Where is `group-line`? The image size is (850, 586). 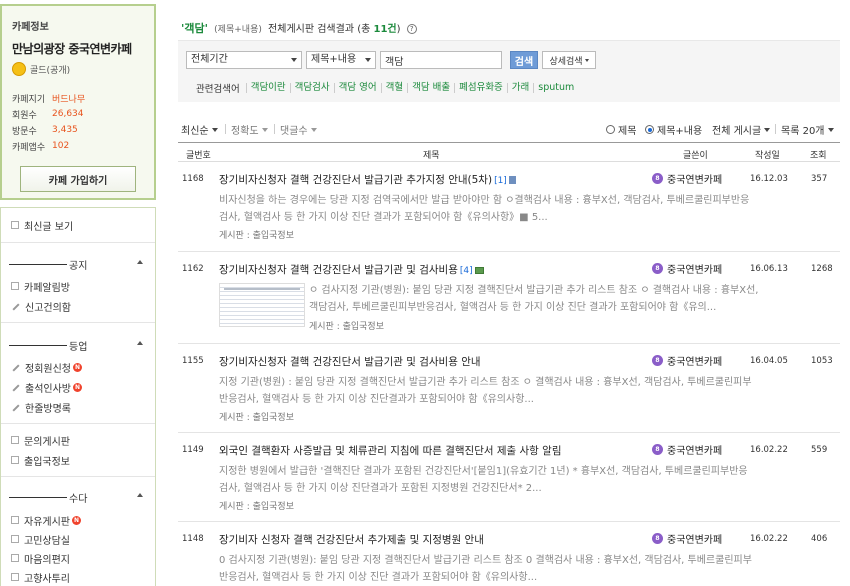 group-line is located at coordinates (38, 345).